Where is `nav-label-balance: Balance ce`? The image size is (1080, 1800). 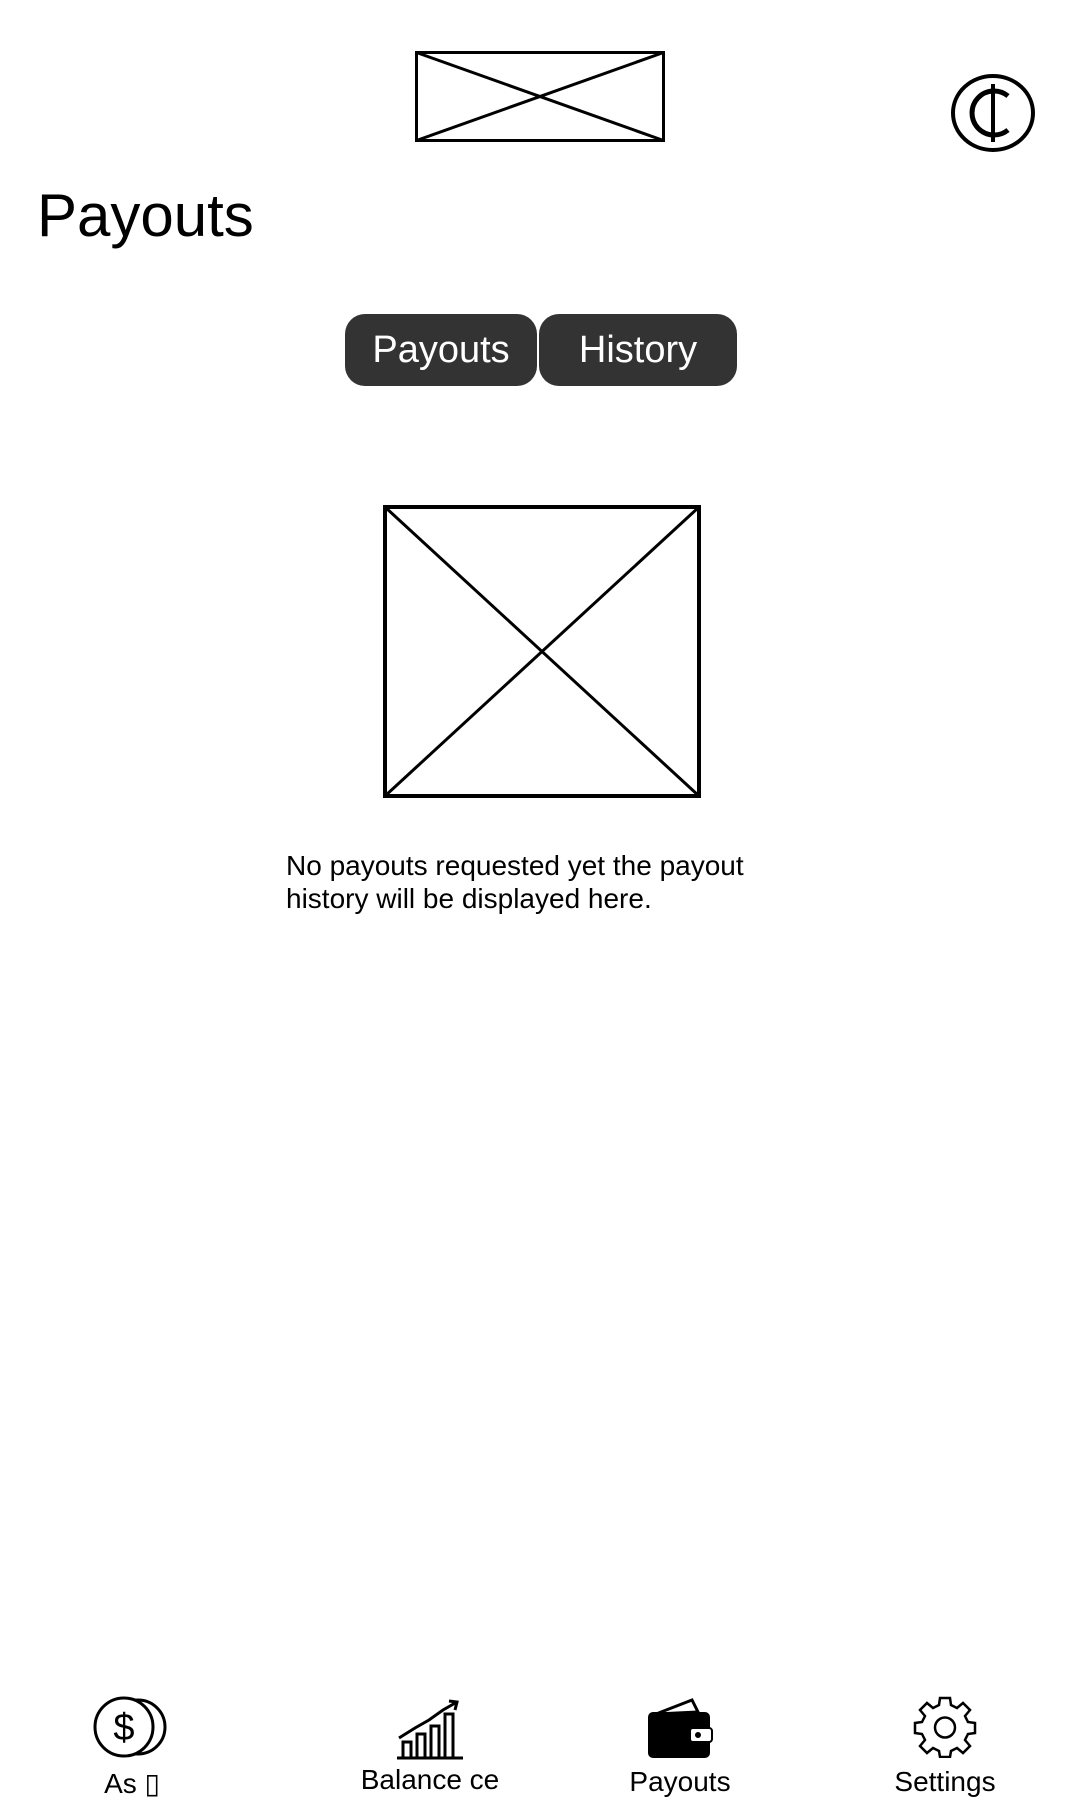 nav-label-balance: Balance ce is located at coordinates (430, 1779).